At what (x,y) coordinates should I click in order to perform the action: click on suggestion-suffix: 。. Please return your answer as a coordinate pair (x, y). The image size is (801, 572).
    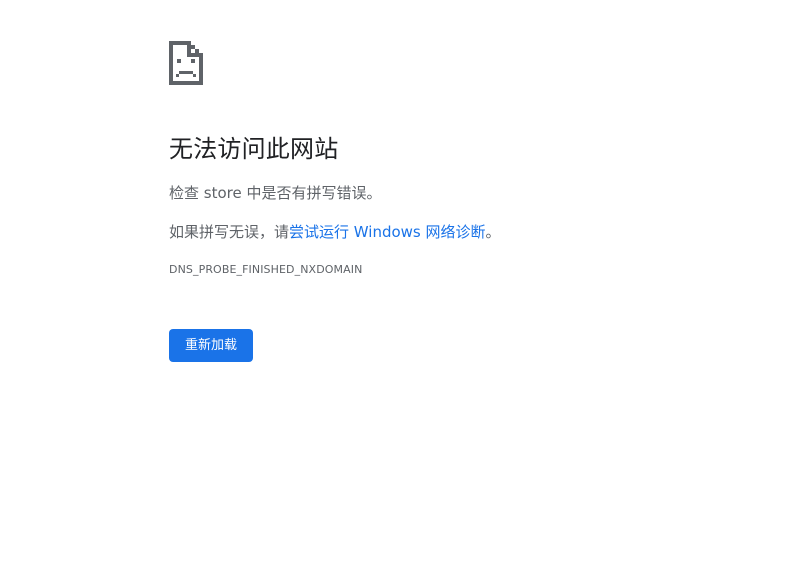
    Looking at the image, I should click on (493, 232).